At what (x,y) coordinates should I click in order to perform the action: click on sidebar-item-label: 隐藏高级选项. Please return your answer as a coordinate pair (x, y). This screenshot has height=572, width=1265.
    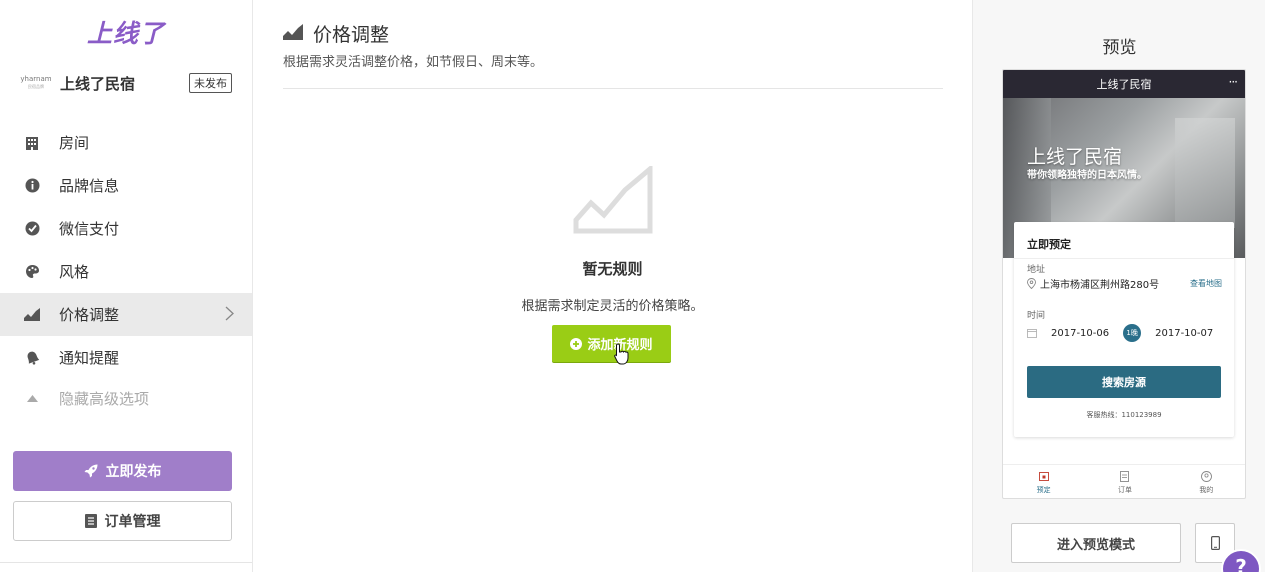
    Looking at the image, I should click on (104, 398).